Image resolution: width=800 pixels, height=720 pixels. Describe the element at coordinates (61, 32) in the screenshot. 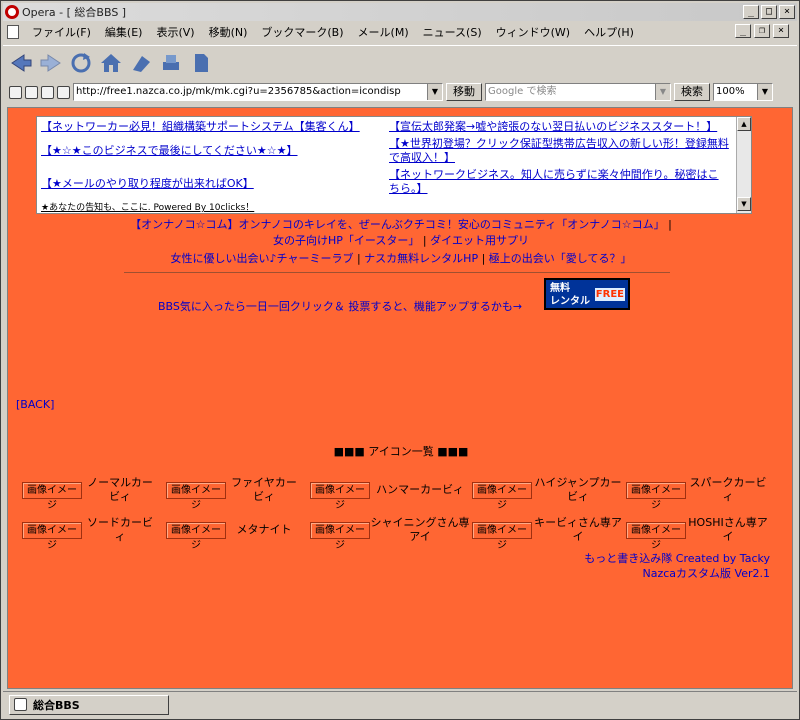

I see `menu-file: ファイル(F)` at that location.